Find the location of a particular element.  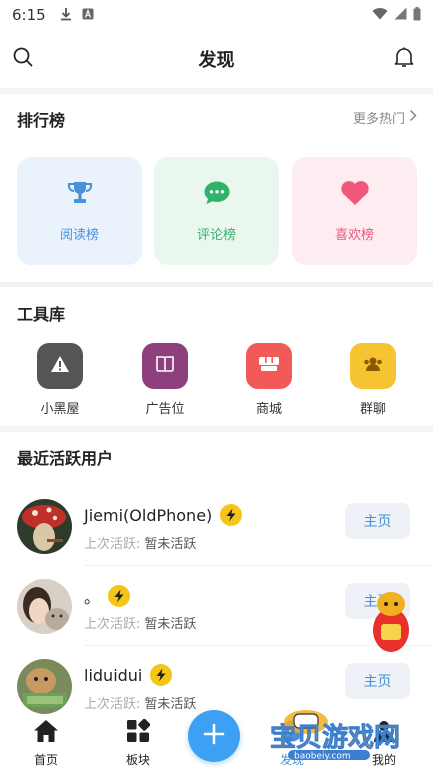

warning-icon is located at coordinates (60, 366).